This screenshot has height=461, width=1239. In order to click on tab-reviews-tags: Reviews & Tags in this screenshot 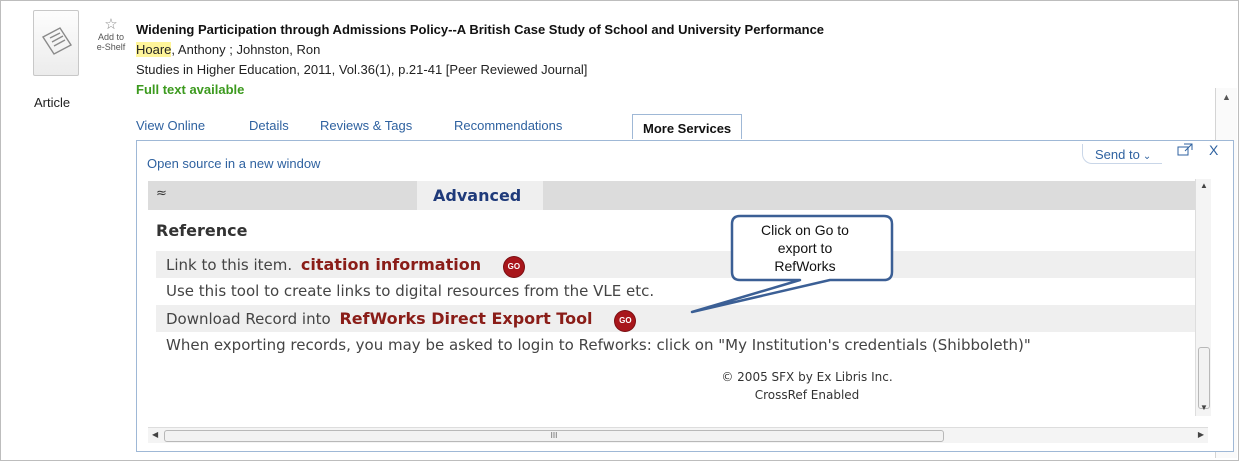, I will do `click(366, 125)`.